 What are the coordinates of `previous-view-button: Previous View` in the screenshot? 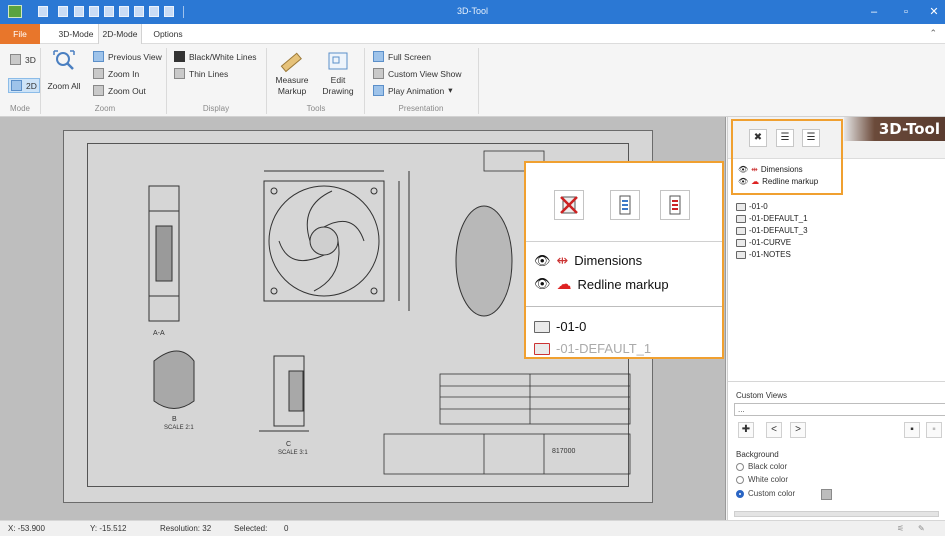 It's located at (127, 56).